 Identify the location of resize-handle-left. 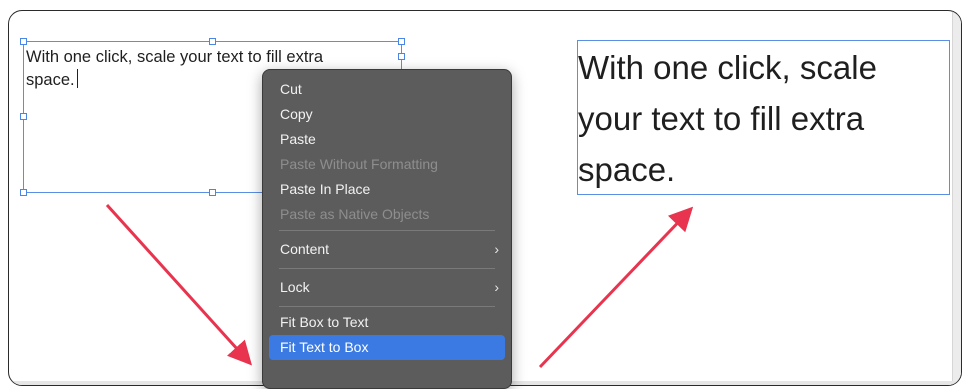
(23, 116).